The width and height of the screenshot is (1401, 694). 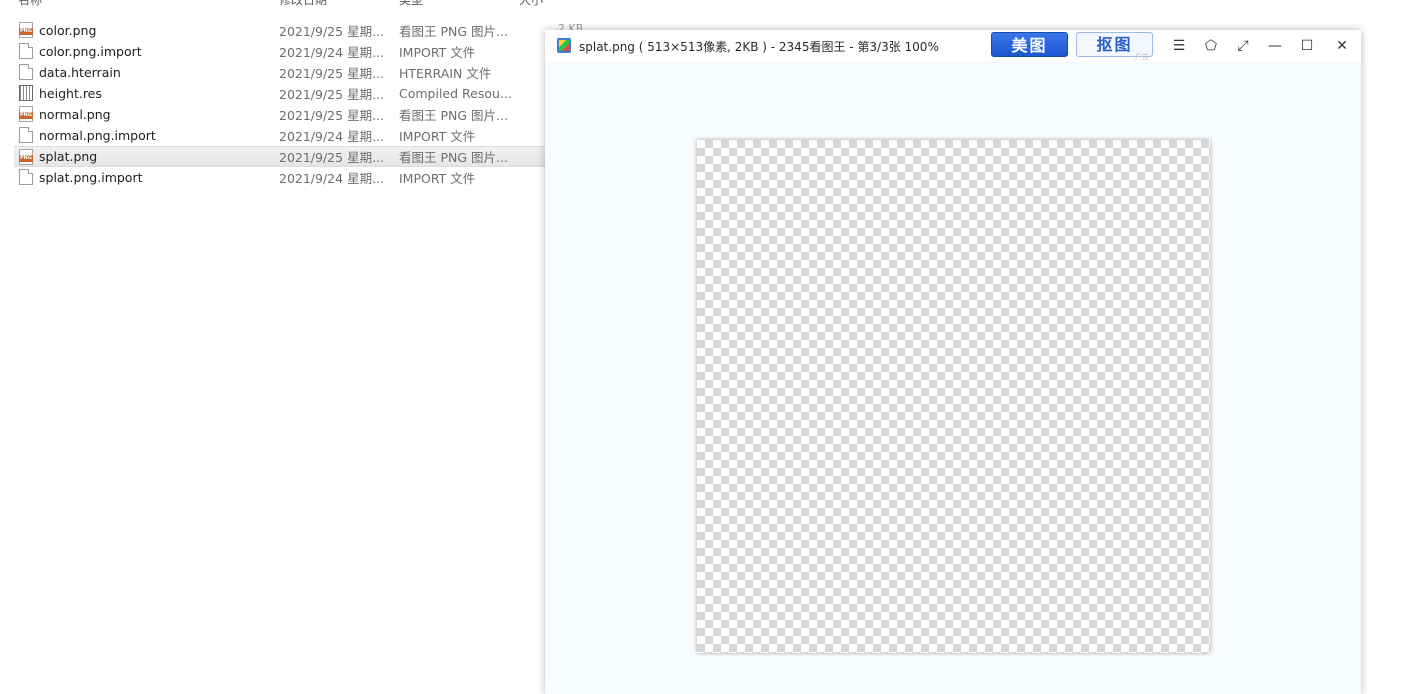 What do you see at coordinates (1029, 44) in the screenshot?
I see `meitu-button: 美图` at bounding box center [1029, 44].